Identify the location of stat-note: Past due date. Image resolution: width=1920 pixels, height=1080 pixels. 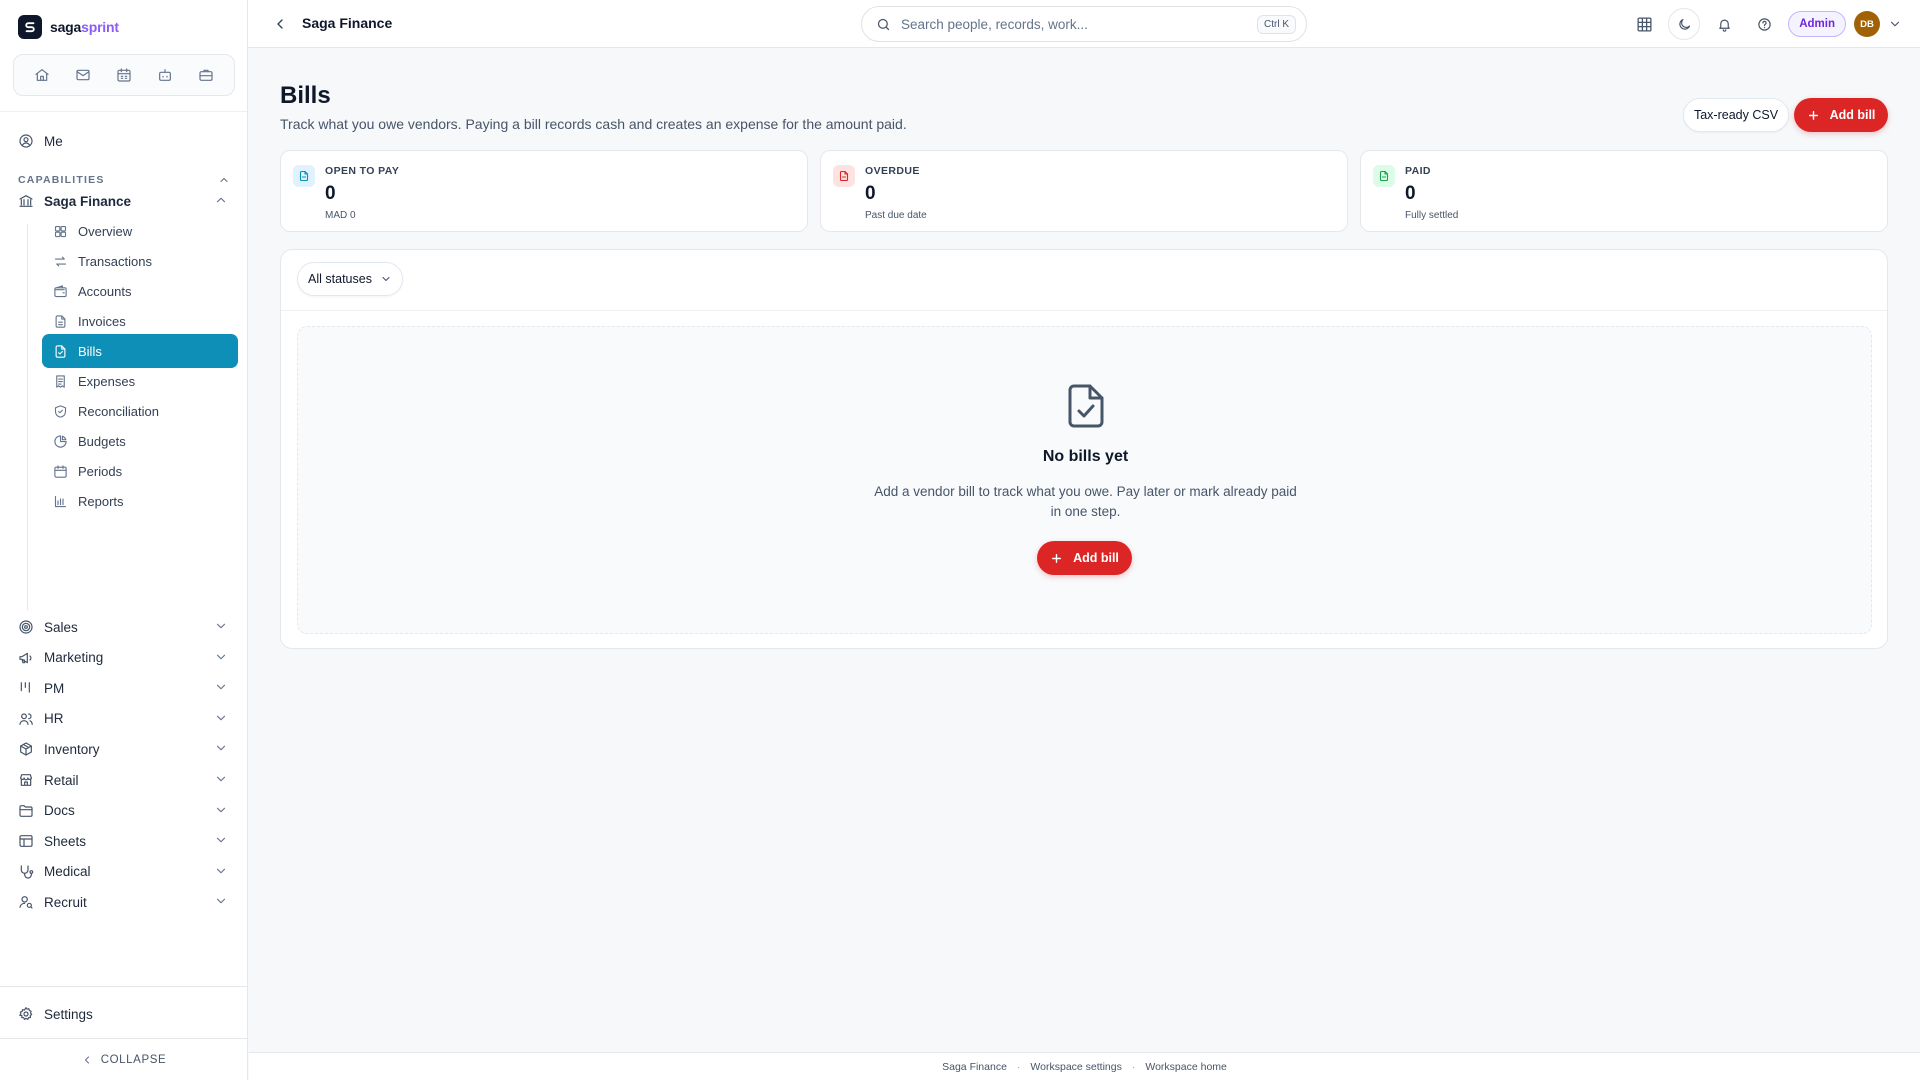
(896, 215).